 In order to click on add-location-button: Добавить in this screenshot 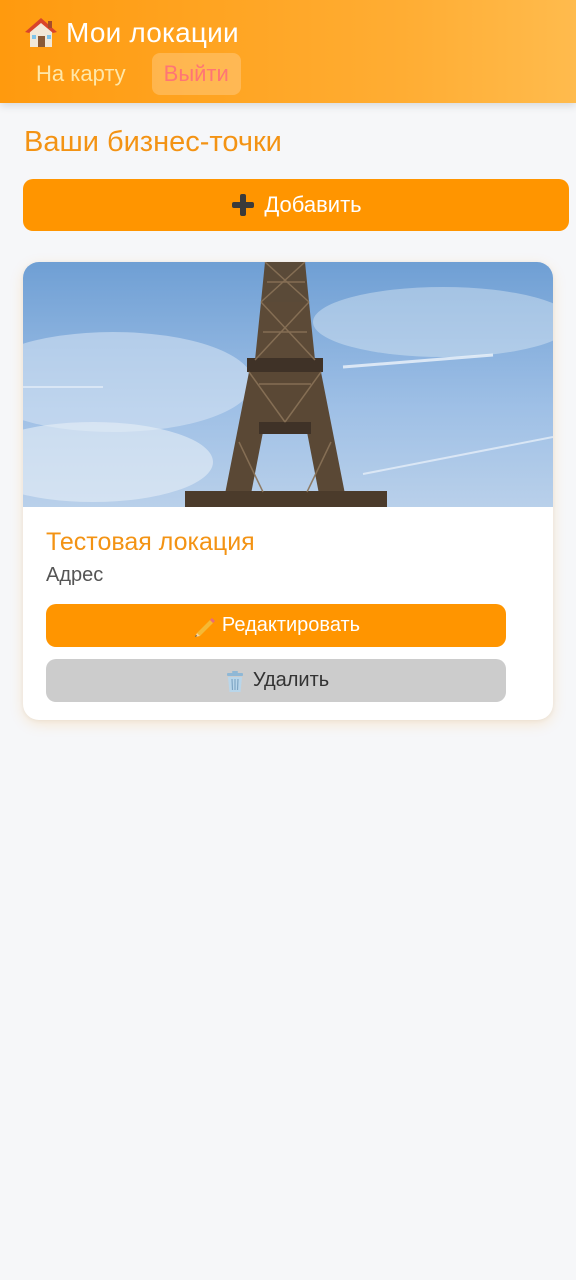, I will do `click(296, 205)`.